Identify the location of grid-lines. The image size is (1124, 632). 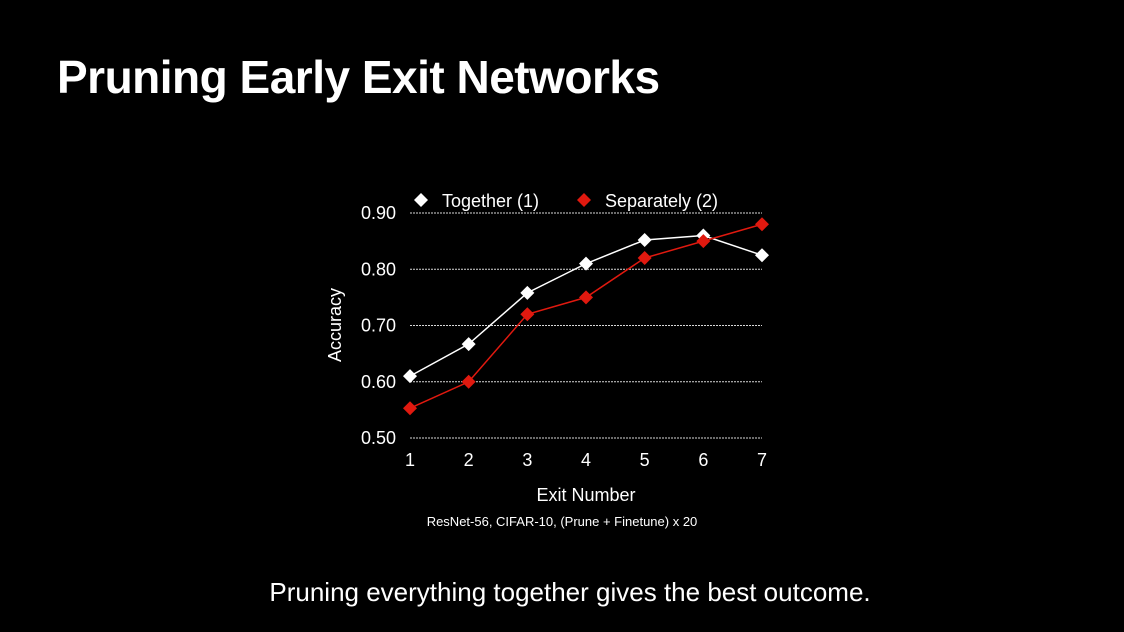
(586, 325).